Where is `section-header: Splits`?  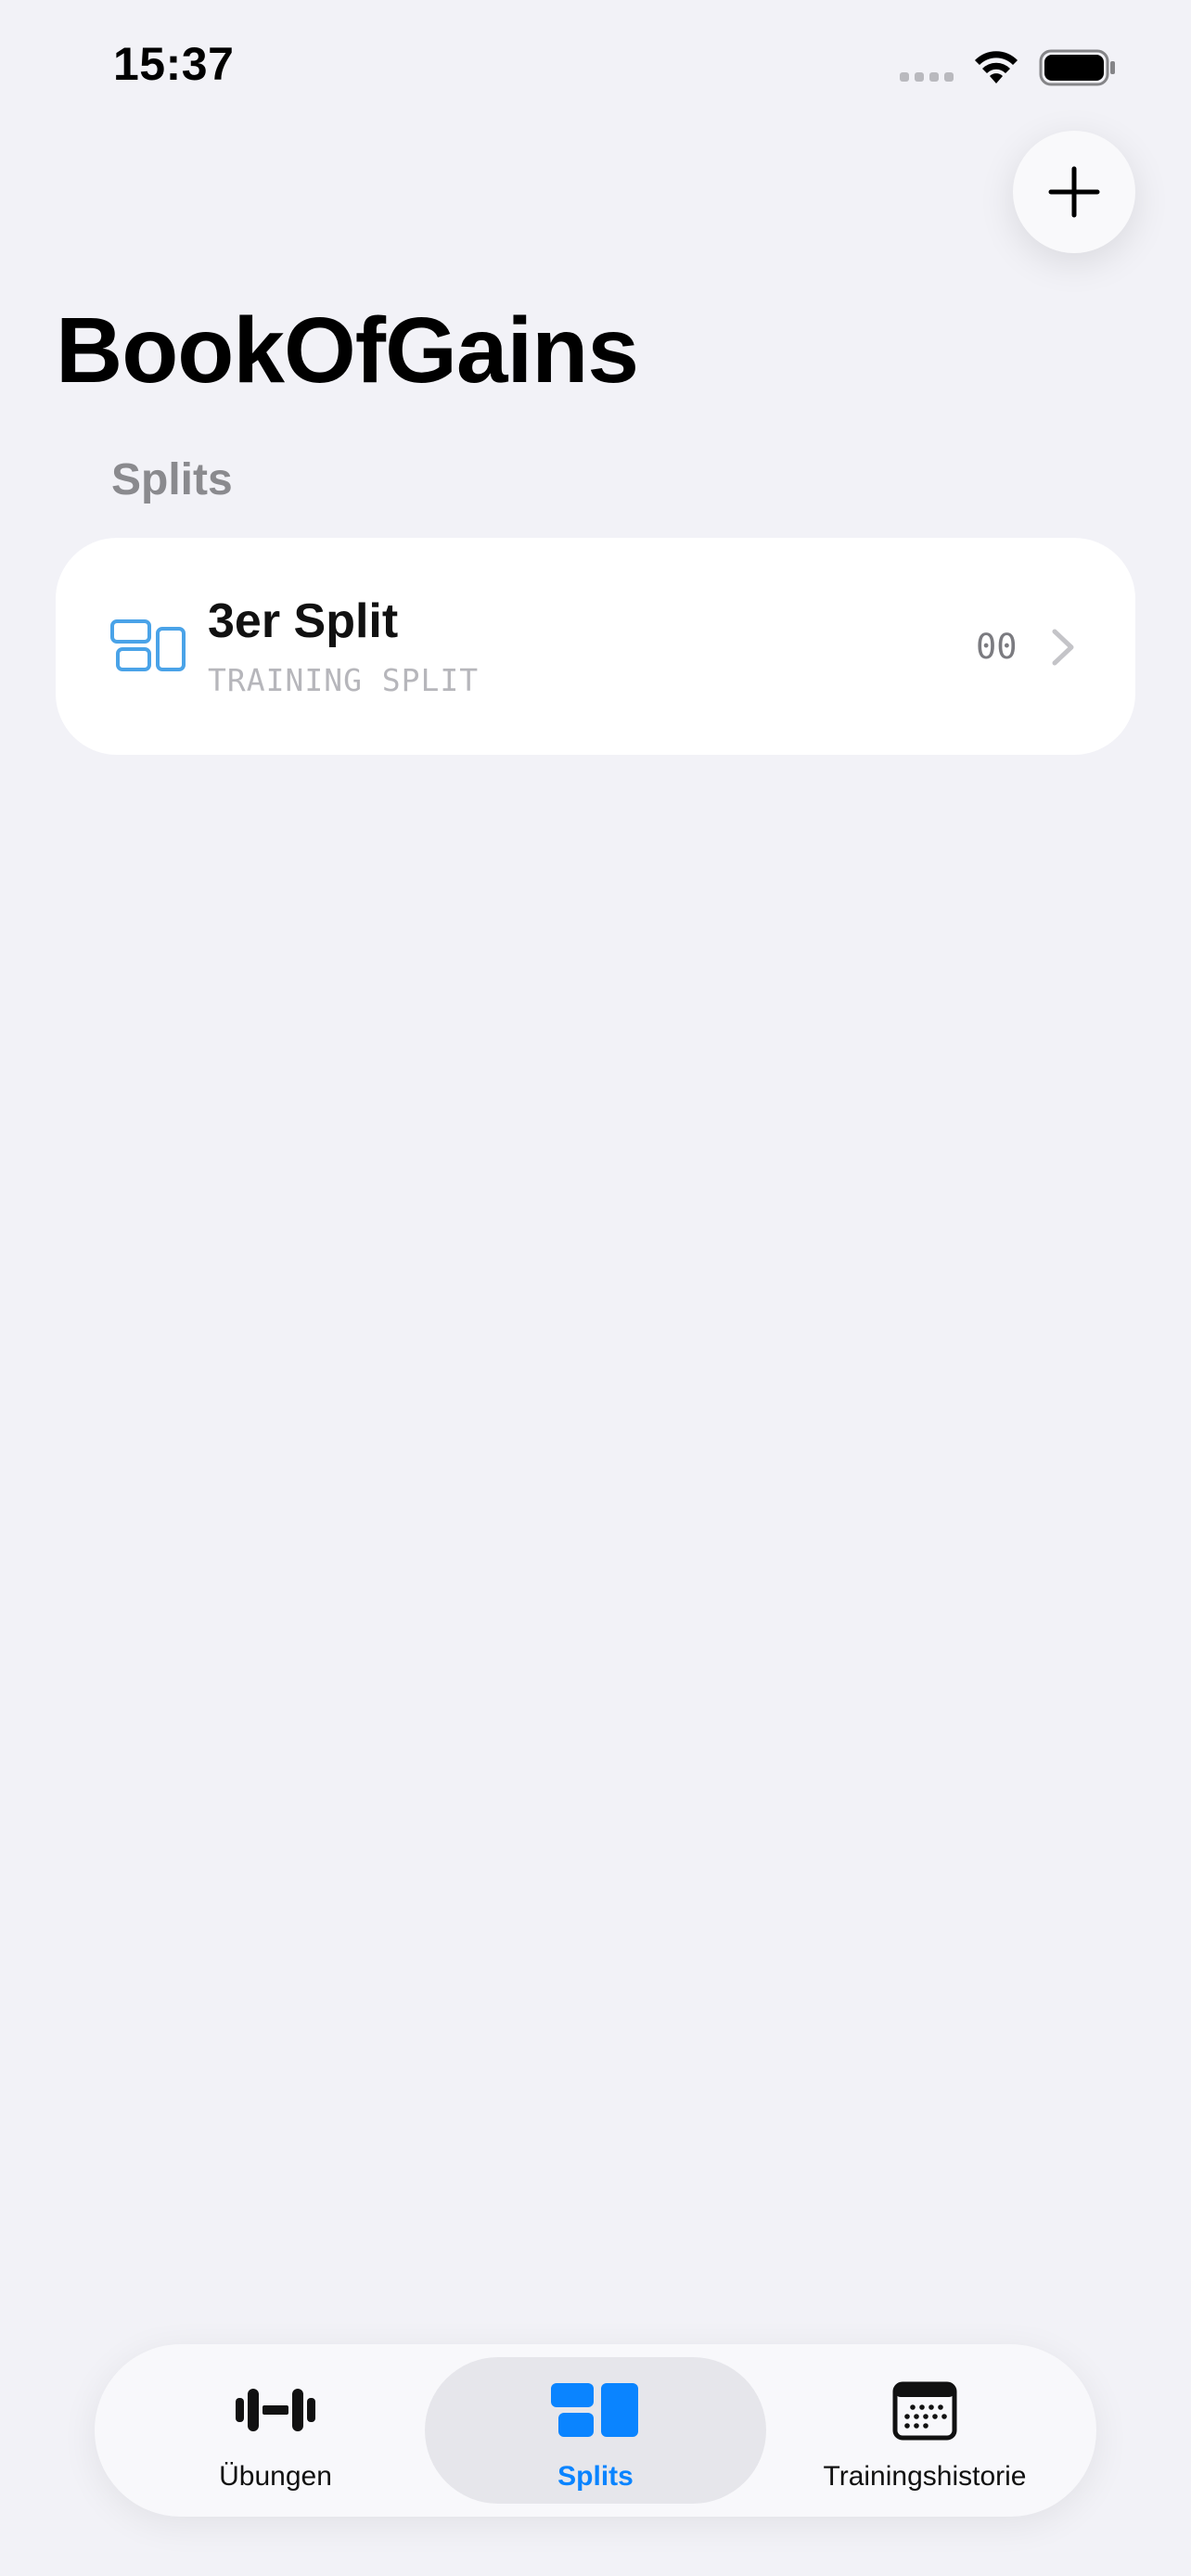 section-header: Splits is located at coordinates (172, 479).